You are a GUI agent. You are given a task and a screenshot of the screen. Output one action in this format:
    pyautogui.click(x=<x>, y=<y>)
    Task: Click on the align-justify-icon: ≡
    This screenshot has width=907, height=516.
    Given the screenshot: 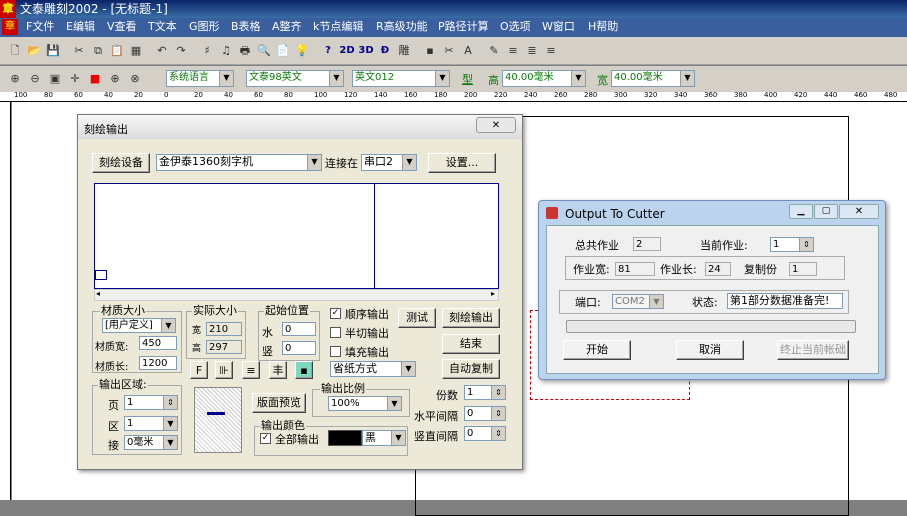 What is the action you would take?
    pyautogui.click(x=251, y=370)
    